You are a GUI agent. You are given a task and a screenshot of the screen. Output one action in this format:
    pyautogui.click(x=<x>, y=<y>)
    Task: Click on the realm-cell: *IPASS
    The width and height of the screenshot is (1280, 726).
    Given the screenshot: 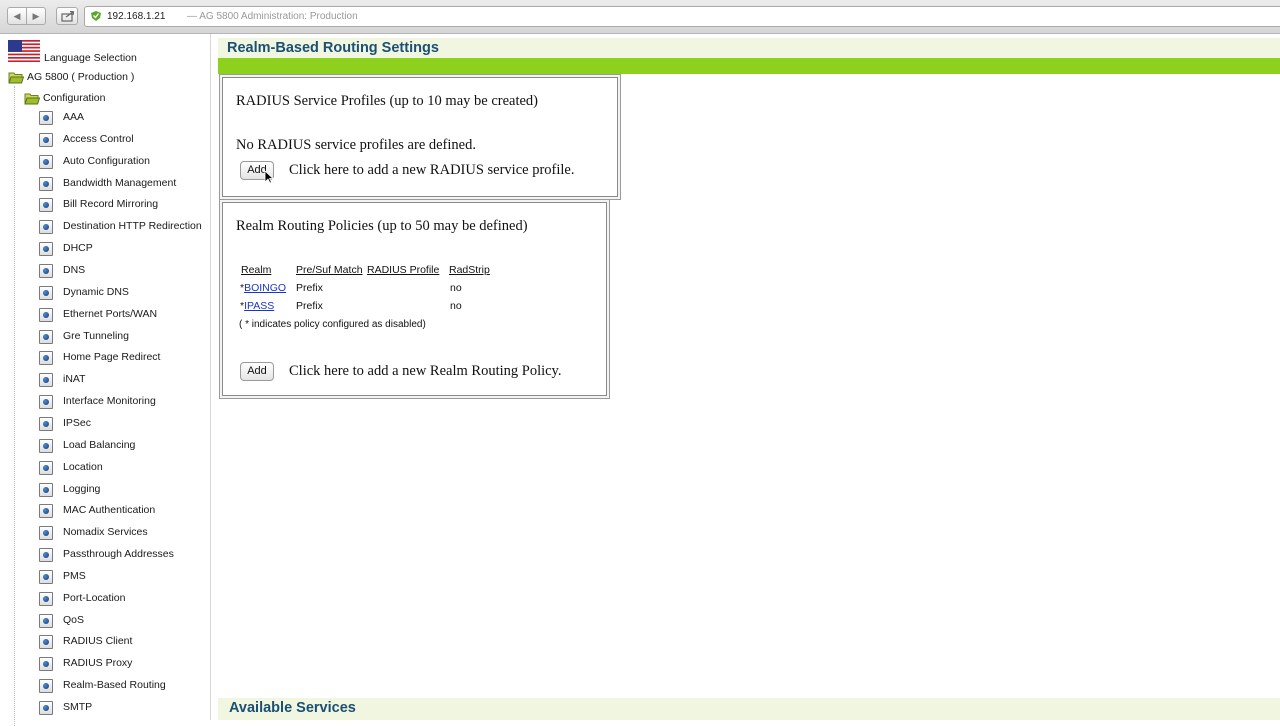 What is the action you would take?
    pyautogui.click(x=257, y=306)
    